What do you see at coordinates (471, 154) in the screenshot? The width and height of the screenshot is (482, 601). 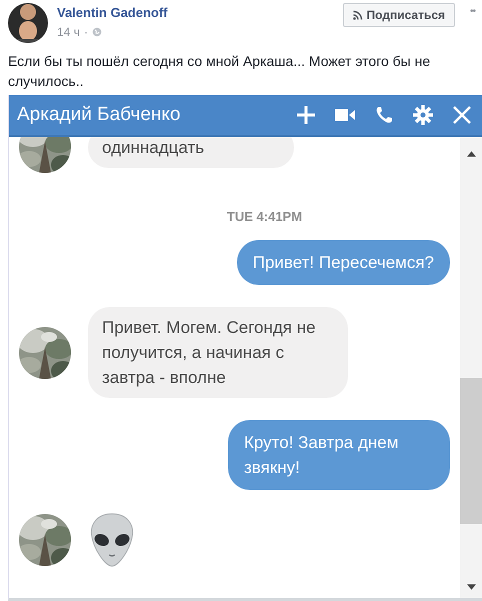 I see `scroll-up-icon` at bounding box center [471, 154].